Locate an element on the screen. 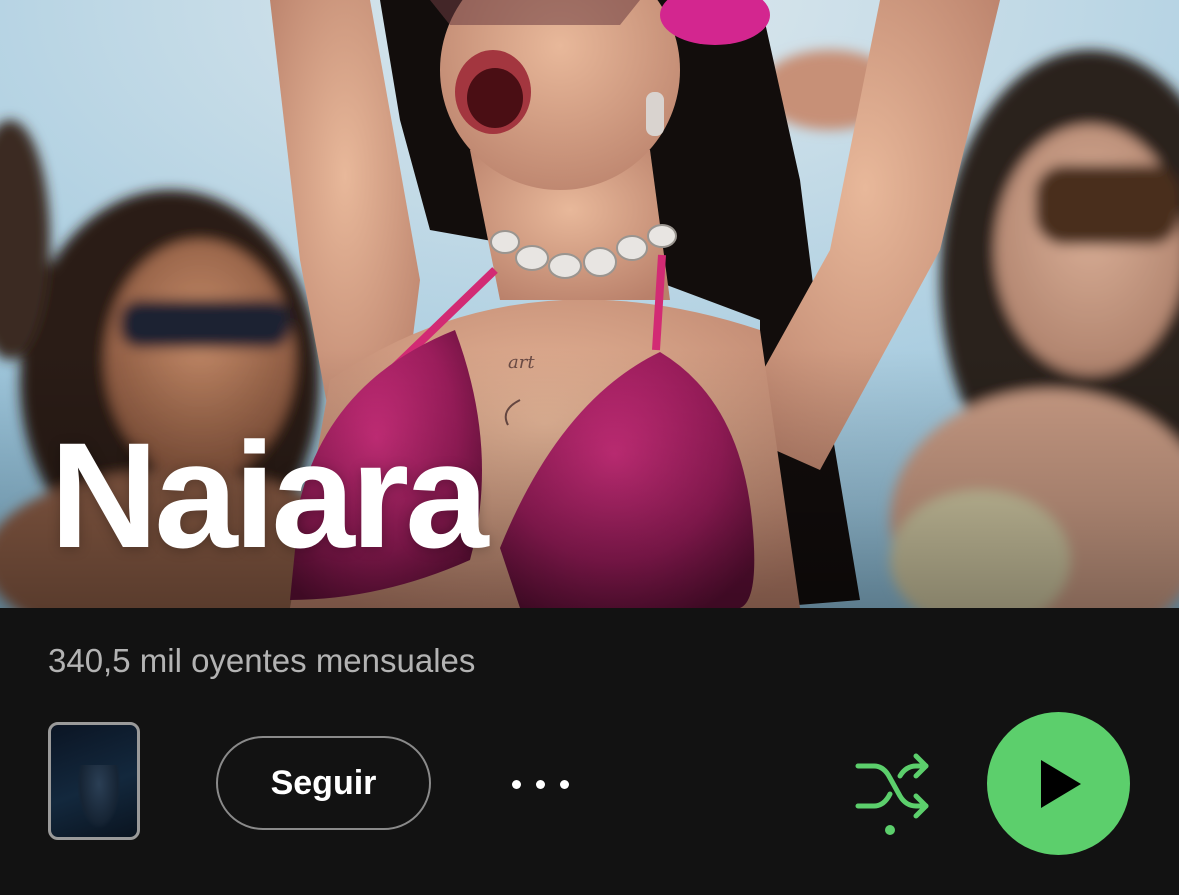 This screenshot has width=1179, height=895. more-options-button is located at coordinates (540, 784).